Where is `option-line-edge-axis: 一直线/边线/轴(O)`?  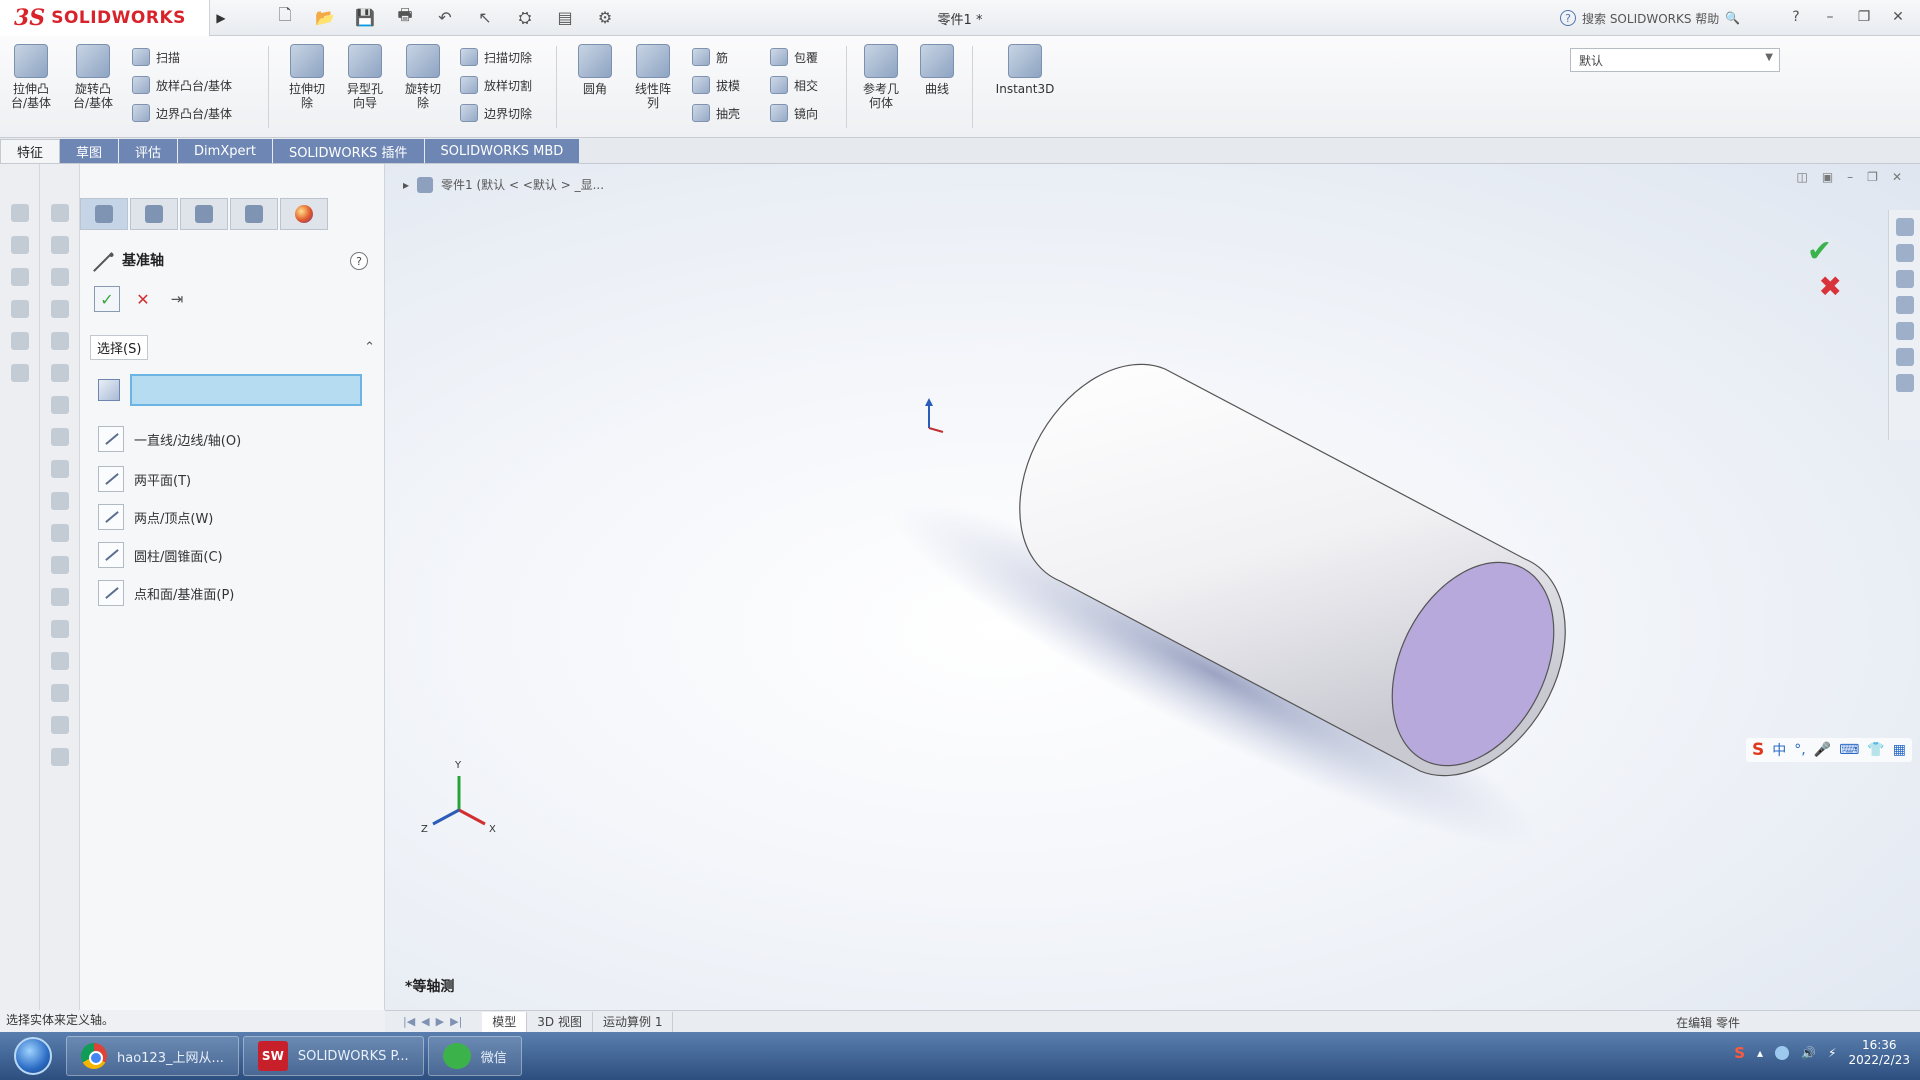 option-line-edge-axis: 一直线/边线/轴(O) is located at coordinates (169, 439).